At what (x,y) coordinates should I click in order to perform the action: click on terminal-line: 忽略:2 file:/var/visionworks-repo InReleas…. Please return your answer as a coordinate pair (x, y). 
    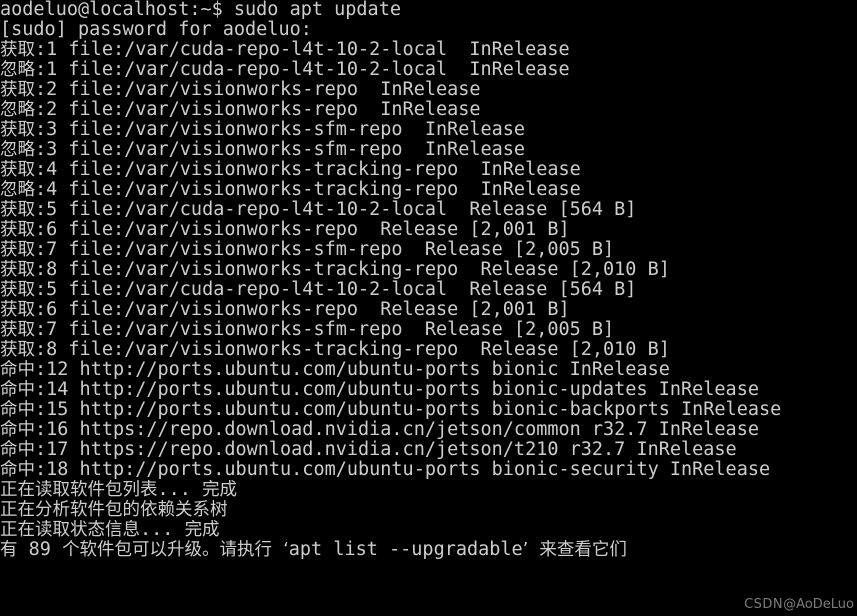
    Looking at the image, I should click on (240, 110).